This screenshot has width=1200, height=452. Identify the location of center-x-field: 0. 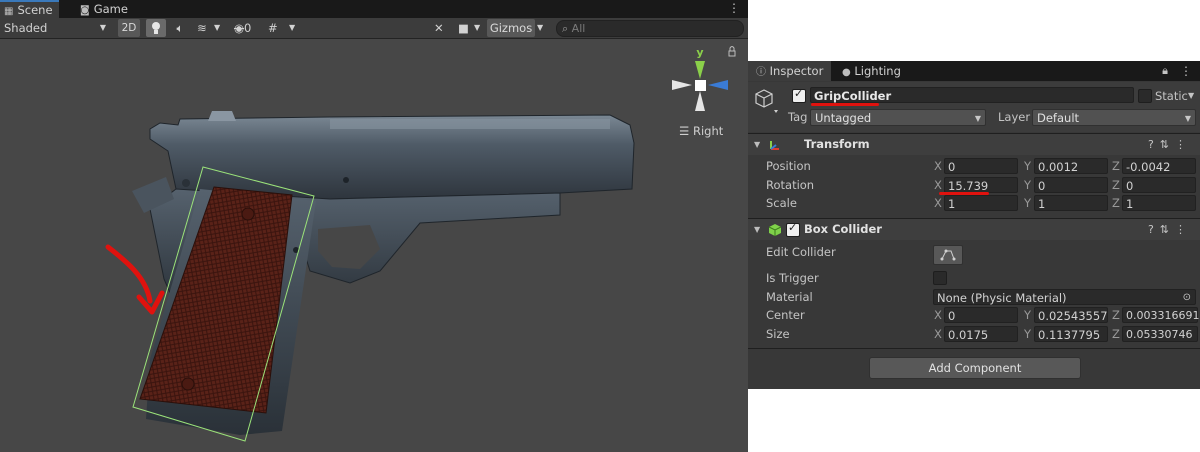
(981, 315).